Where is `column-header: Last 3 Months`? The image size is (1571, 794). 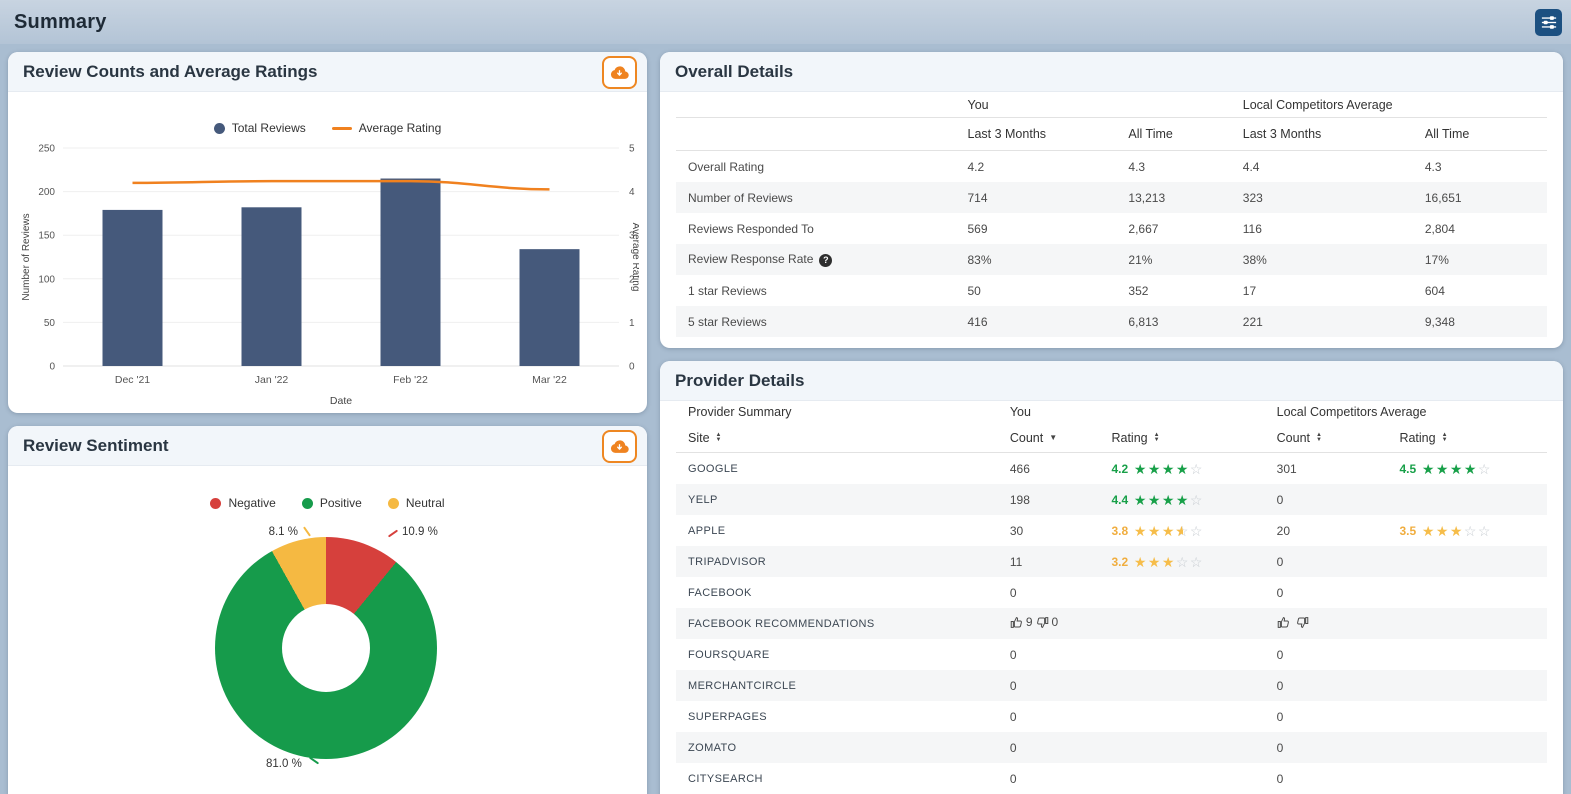 column-header: Last 3 Months is located at coordinates (1282, 134).